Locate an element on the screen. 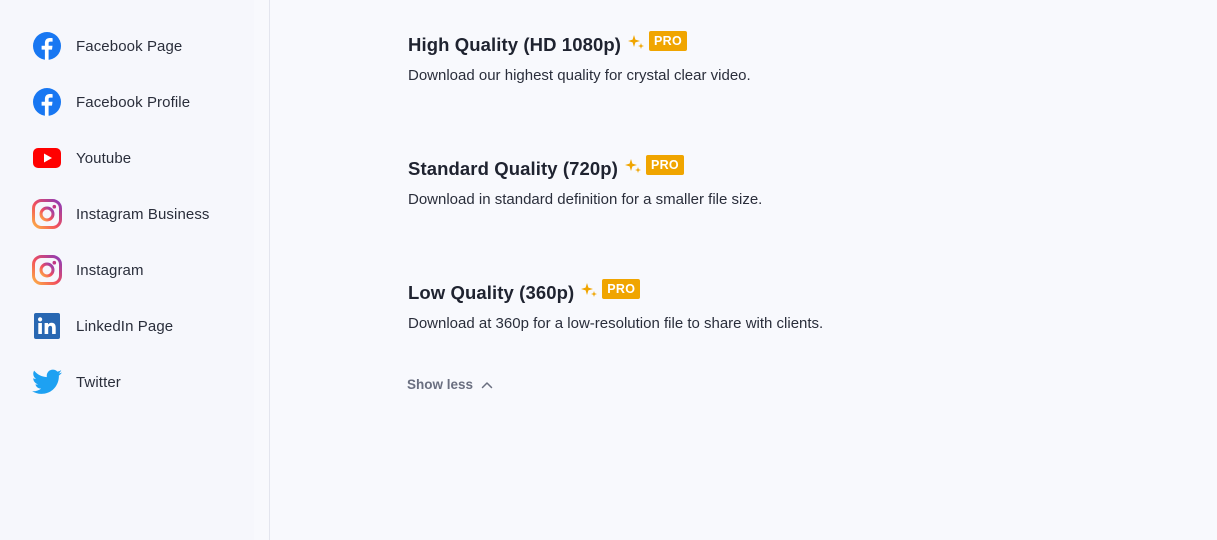  show-less-button: Show less is located at coordinates (450, 384).